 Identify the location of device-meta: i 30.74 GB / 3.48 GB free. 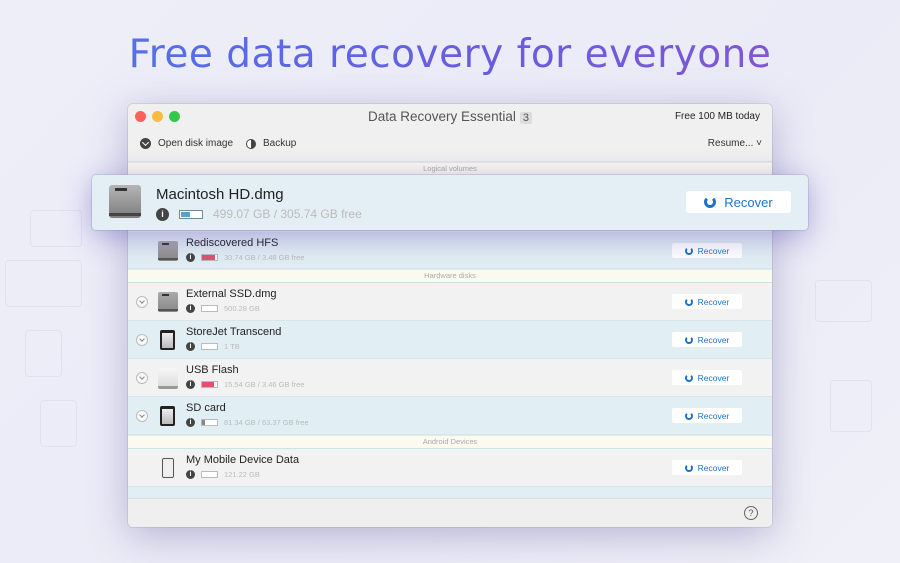
(245, 257).